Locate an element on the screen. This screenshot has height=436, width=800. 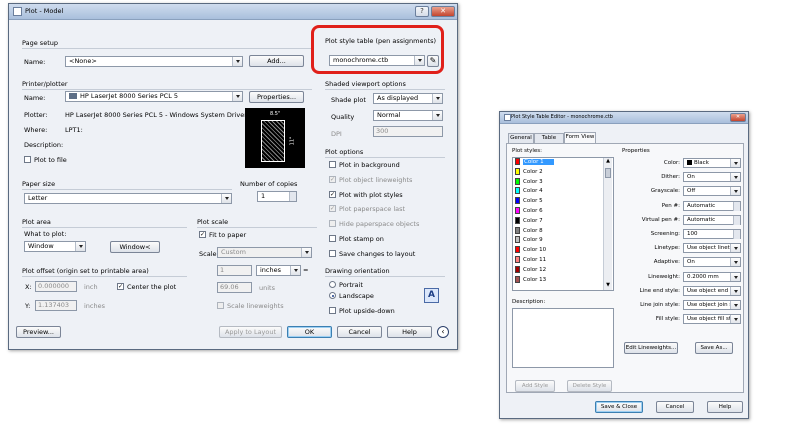
page-setup-name-select: <None> is located at coordinates (154, 61).